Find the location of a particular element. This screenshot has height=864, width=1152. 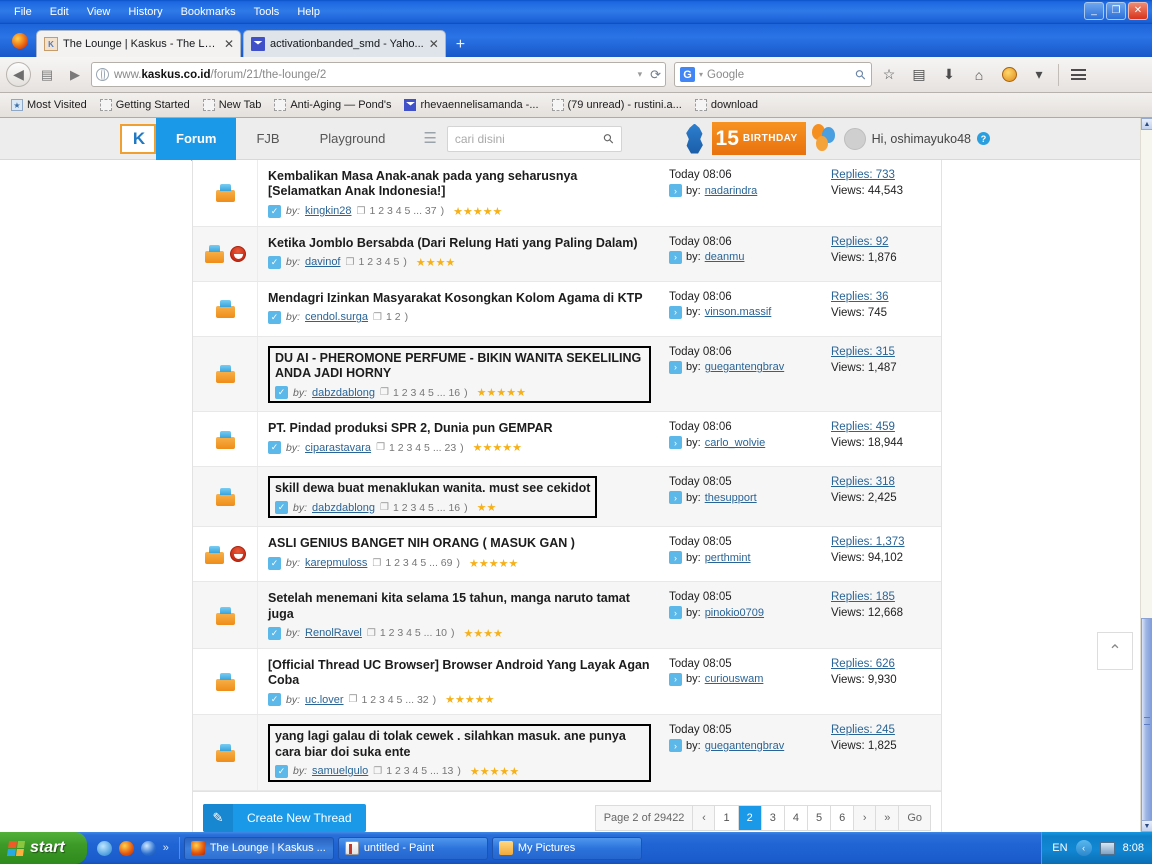

scroll-up-arrow-icon: ▲ is located at coordinates (1146, 124).